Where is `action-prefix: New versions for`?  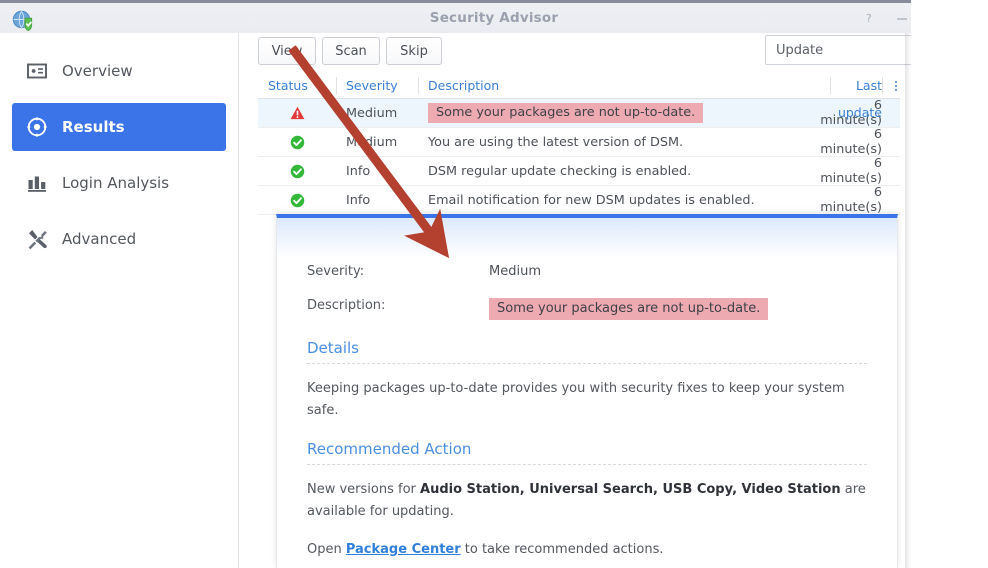
action-prefix: New versions for is located at coordinates (364, 489).